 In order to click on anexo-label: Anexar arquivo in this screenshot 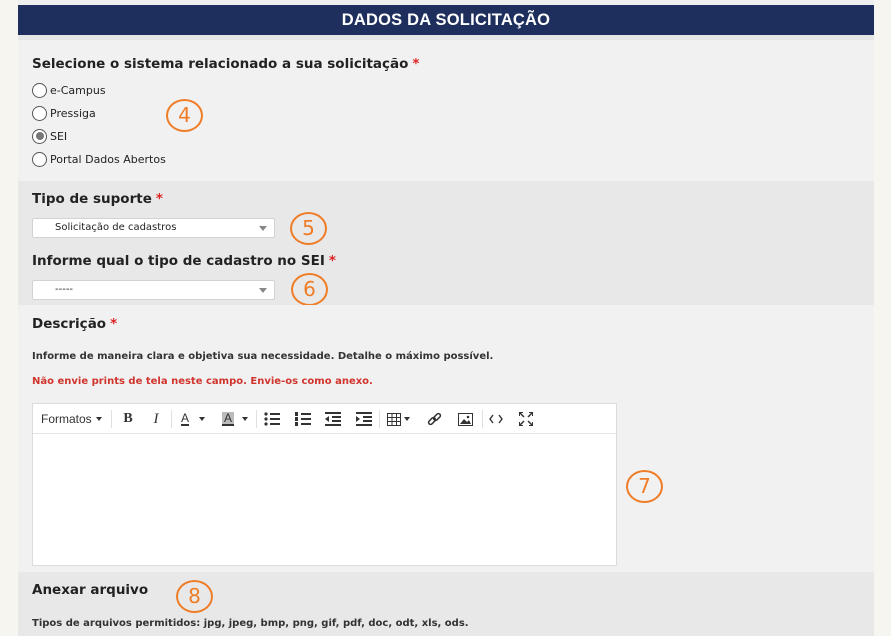, I will do `click(90, 590)`.